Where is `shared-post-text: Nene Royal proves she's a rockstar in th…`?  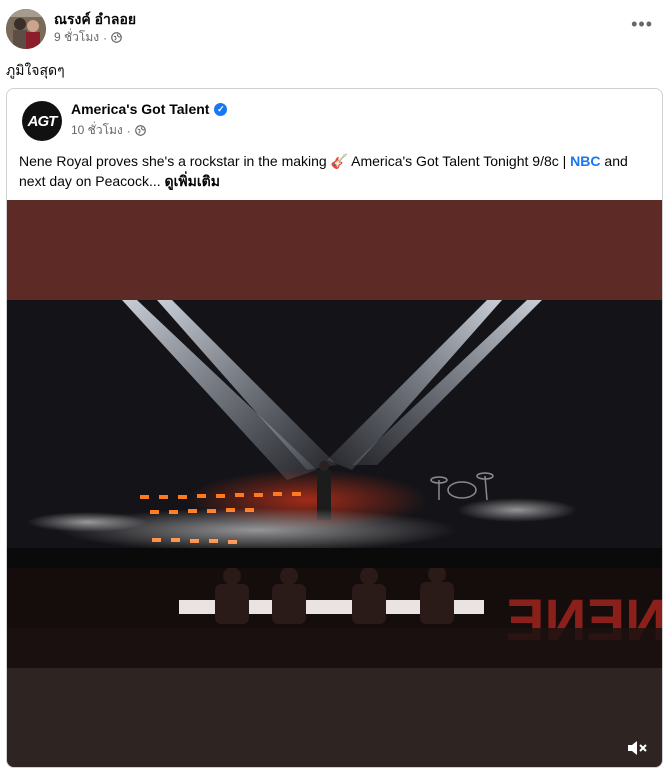
shared-post-text: Nene Royal proves she's a rockstar in th… is located at coordinates (329, 171).